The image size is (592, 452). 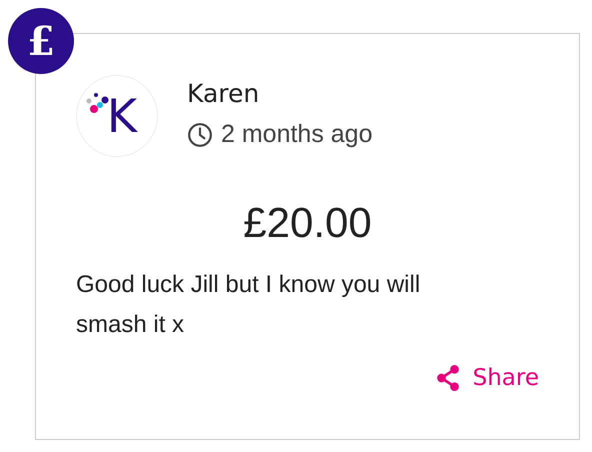 What do you see at coordinates (307, 223) in the screenshot?
I see `donation-amount: £20.00` at bounding box center [307, 223].